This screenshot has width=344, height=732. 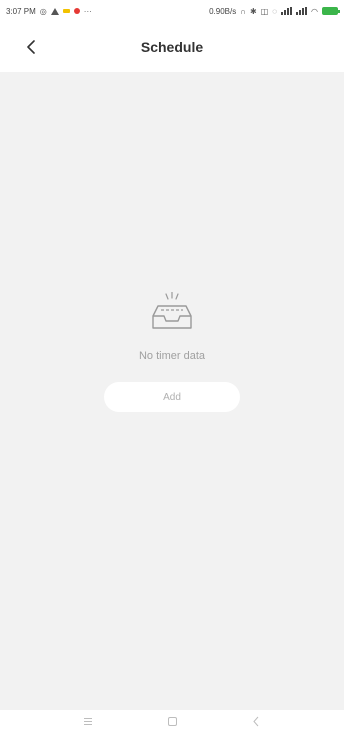 I want to click on signal-icon, so click(x=287, y=11).